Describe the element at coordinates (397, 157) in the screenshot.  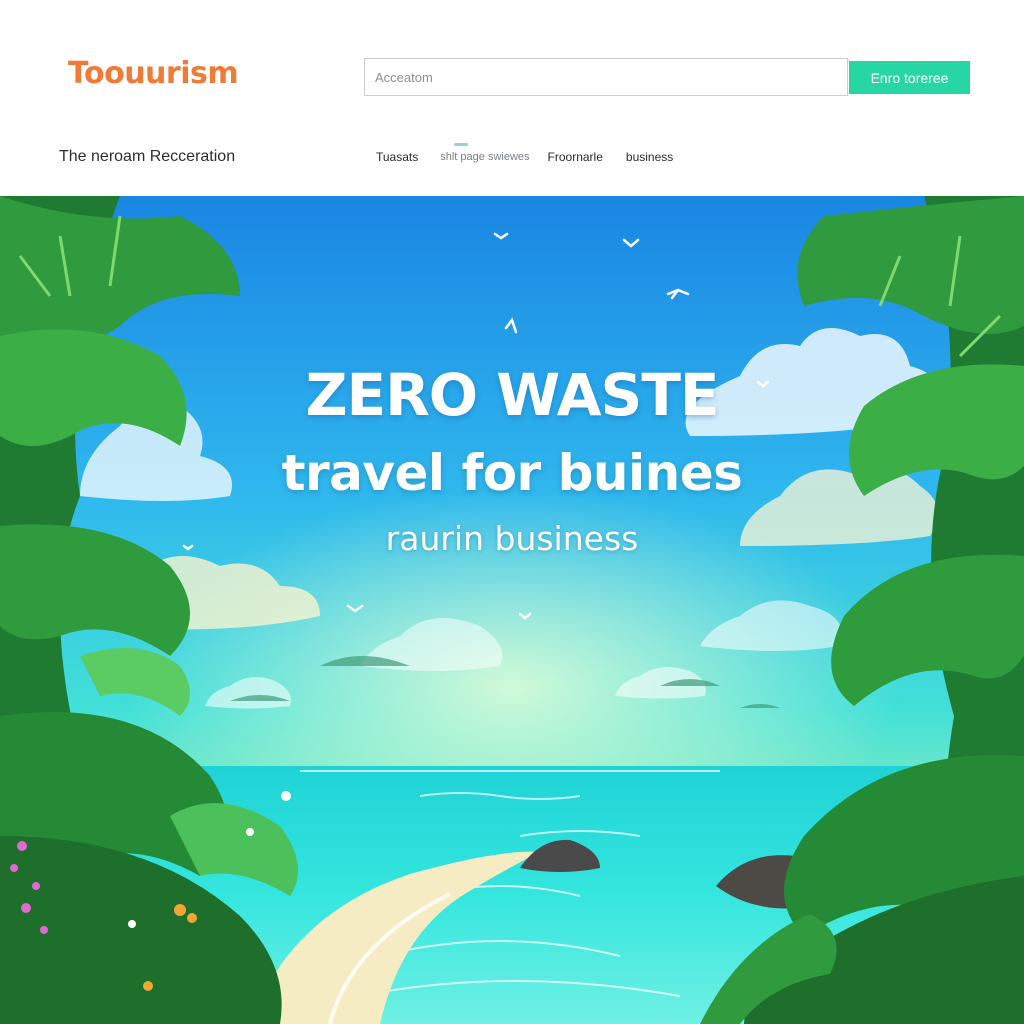
I see `nav-link-tuasats: Tuasats` at that location.